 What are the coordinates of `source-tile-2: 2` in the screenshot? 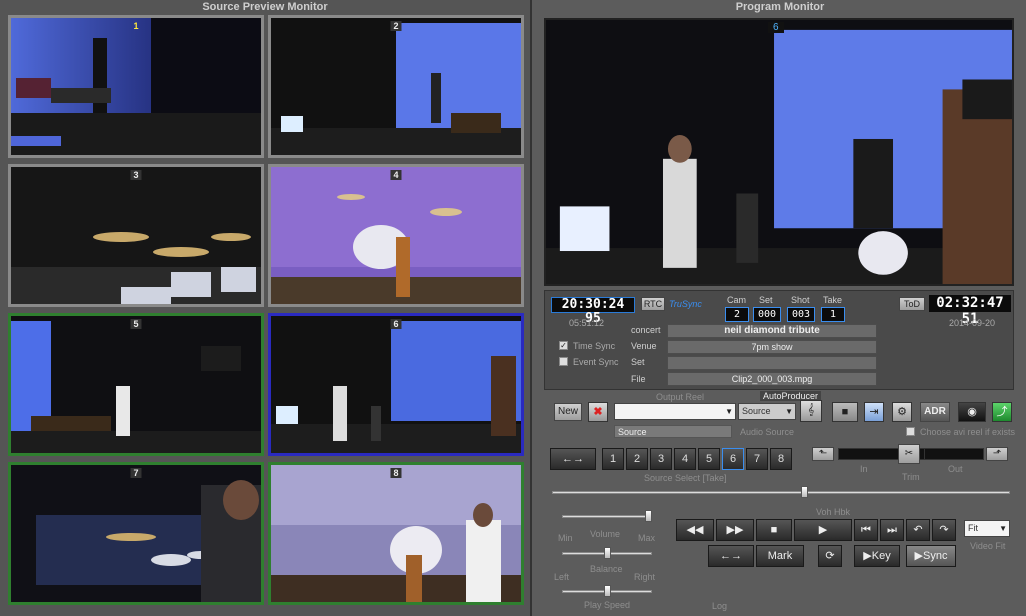 It's located at (396, 86).